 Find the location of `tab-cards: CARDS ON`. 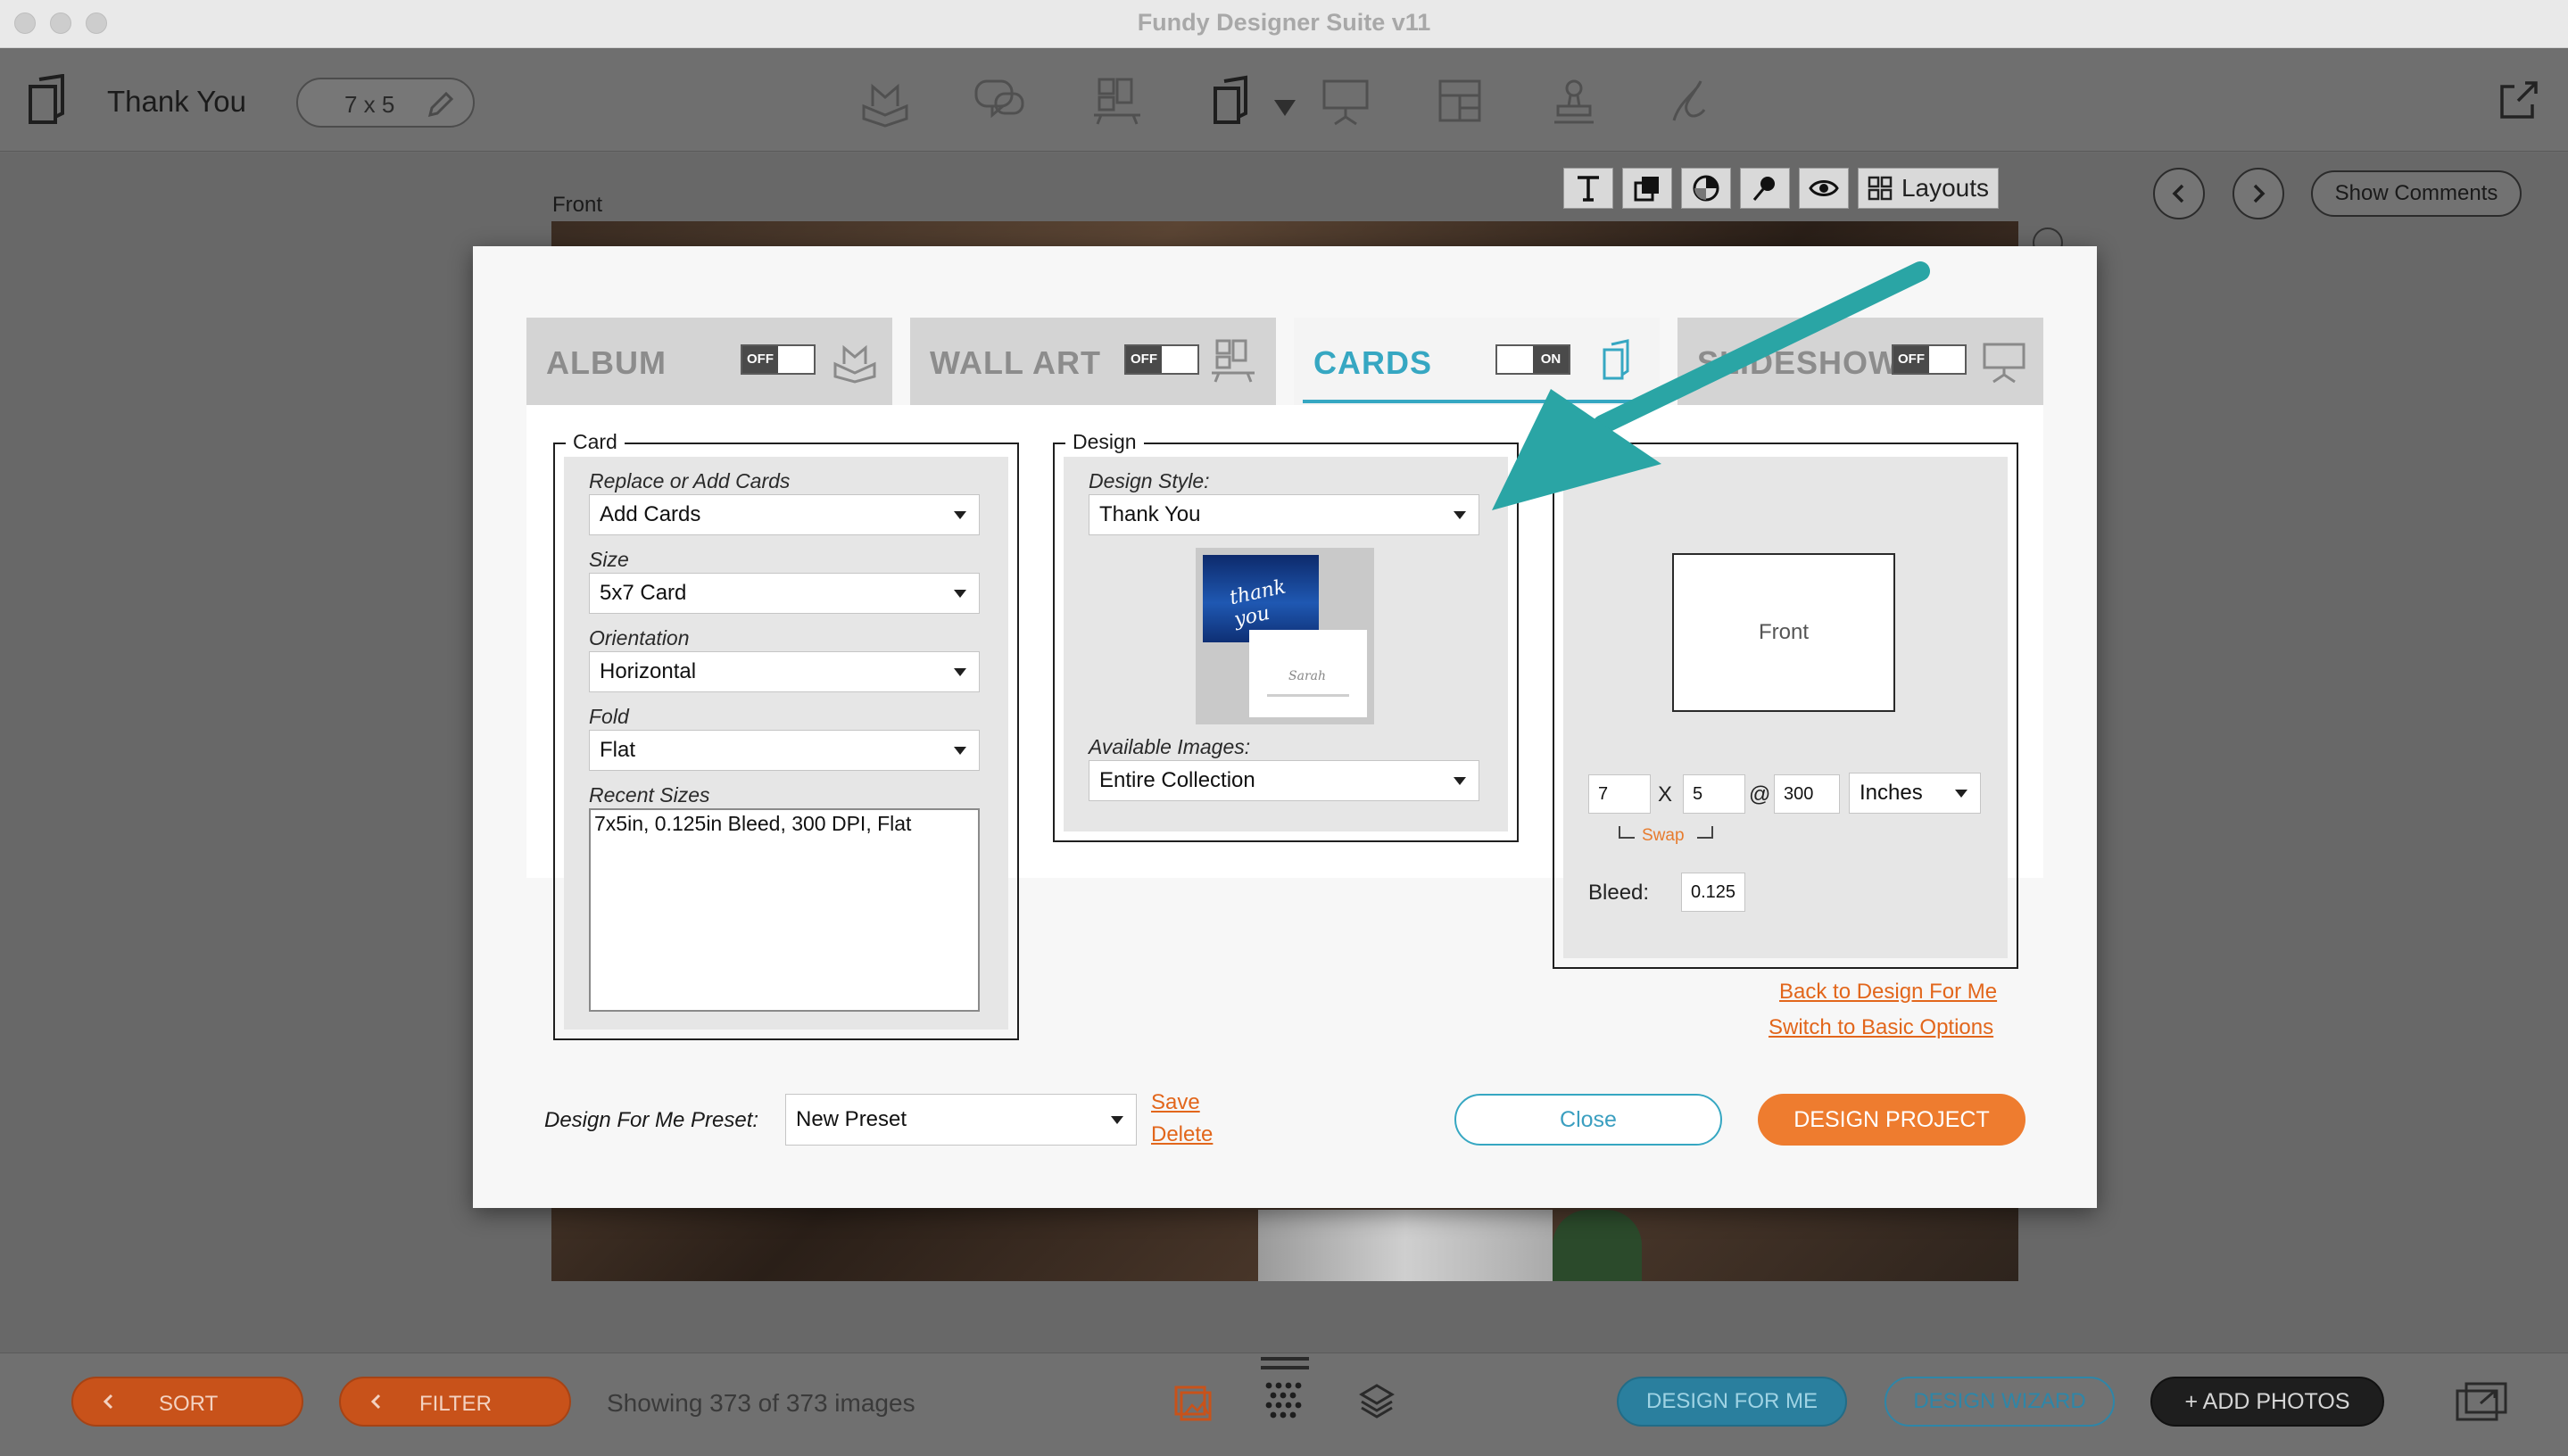

tab-cards: CARDS ON is located at coordinates (1477, 362).